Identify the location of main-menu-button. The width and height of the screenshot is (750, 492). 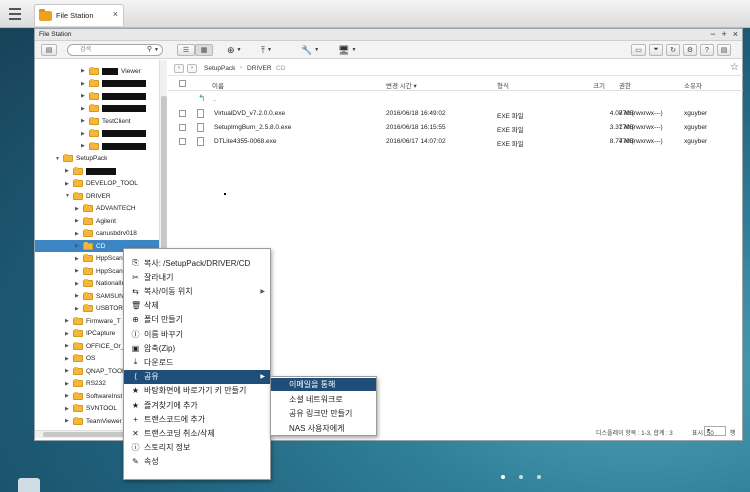
(15, 14).